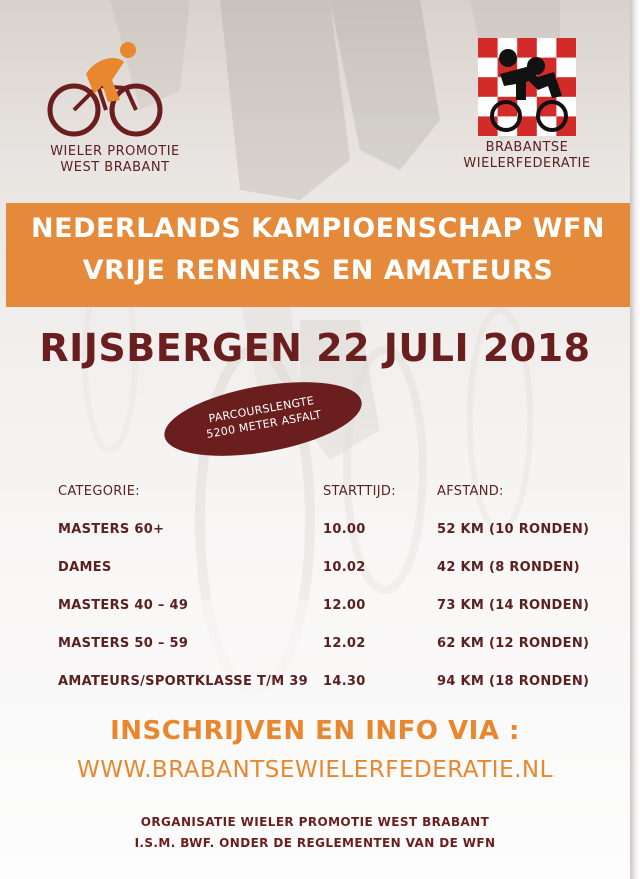 The image size is (640, 879). What do you see at coordinates (105, 89) in the screenshot?
I see `cyclist-icon` at bounding box center [105, 89].